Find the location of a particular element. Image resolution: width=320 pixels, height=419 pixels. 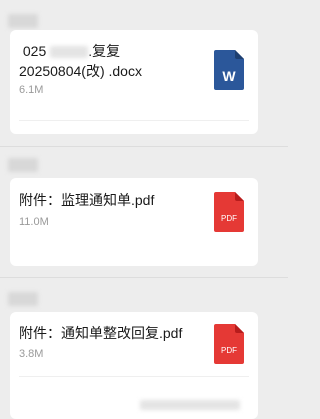

file-size: 6.1M is located at coordinates (31, 90).